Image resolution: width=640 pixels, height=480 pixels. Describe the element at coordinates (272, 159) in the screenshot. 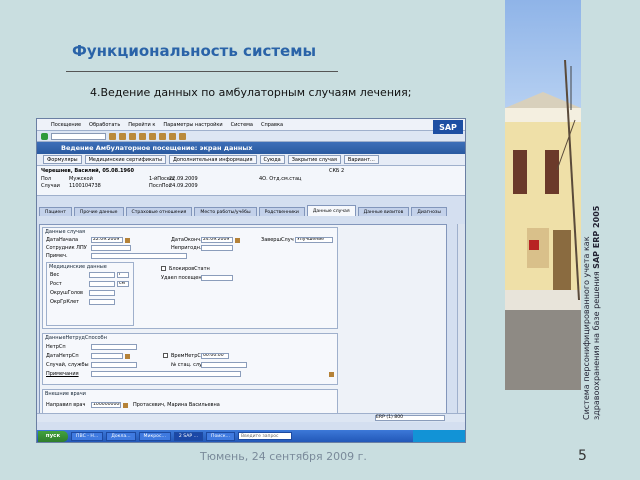

I see `court-button: Суюда` at that location.